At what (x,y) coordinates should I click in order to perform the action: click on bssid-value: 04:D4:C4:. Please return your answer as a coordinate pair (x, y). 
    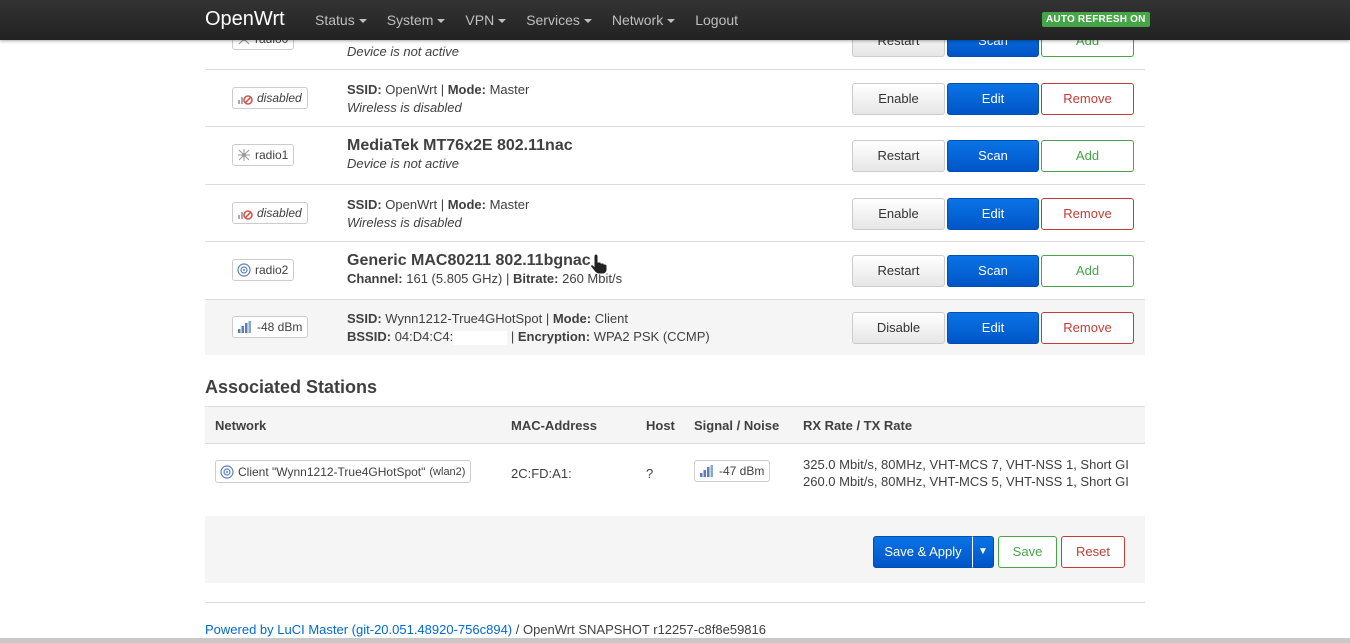
    Looking at the image, I should click on (424, 336).